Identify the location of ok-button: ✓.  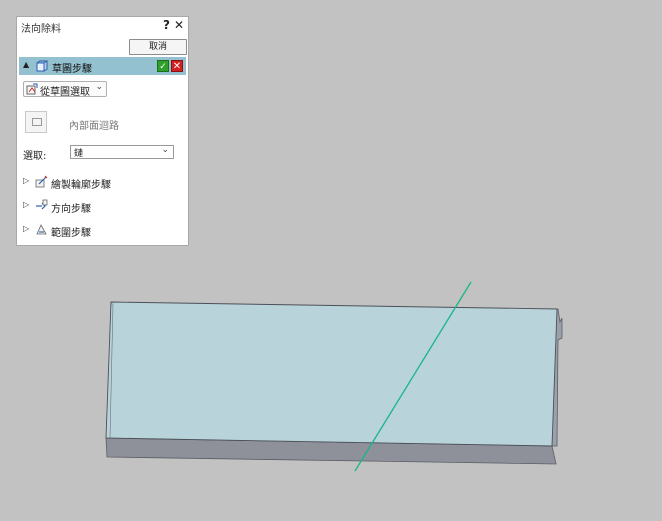
(163, 66).